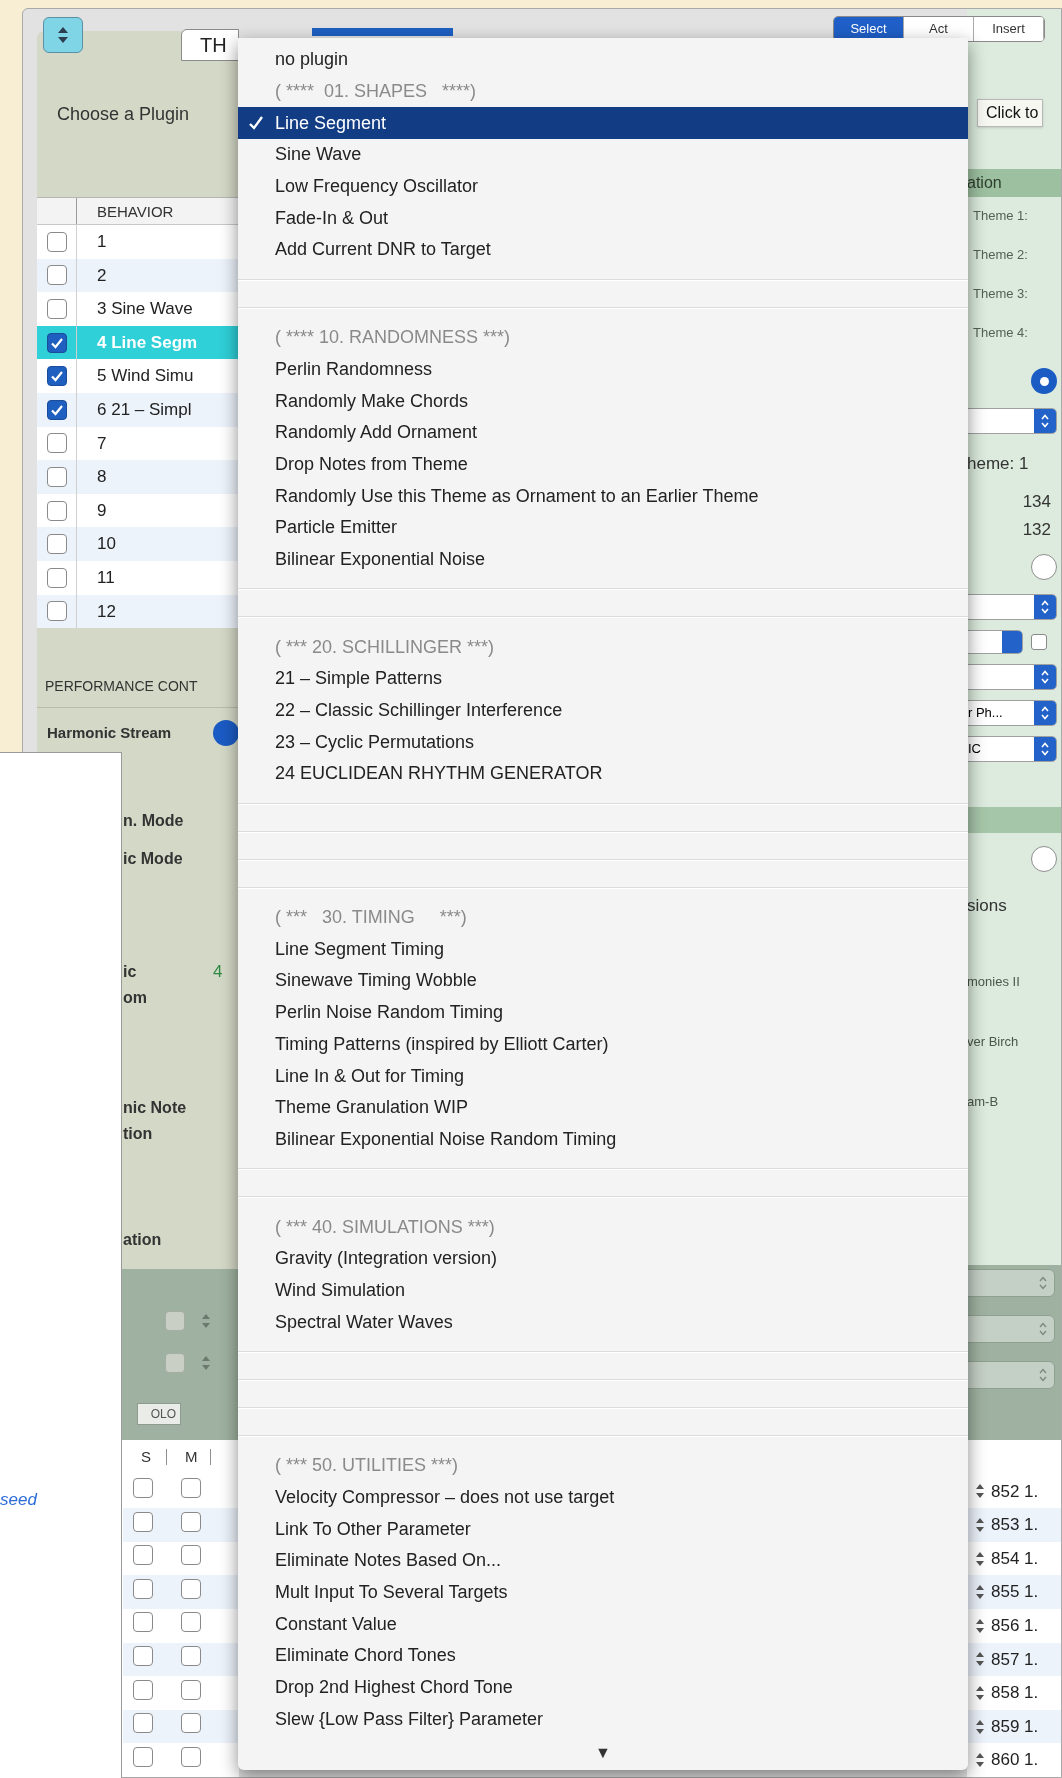 The image size is (1062, 1778). Describe the element at coordinates (603, 949) in the screenshot. I see `menu-item: Line Segment Timing` at that location.